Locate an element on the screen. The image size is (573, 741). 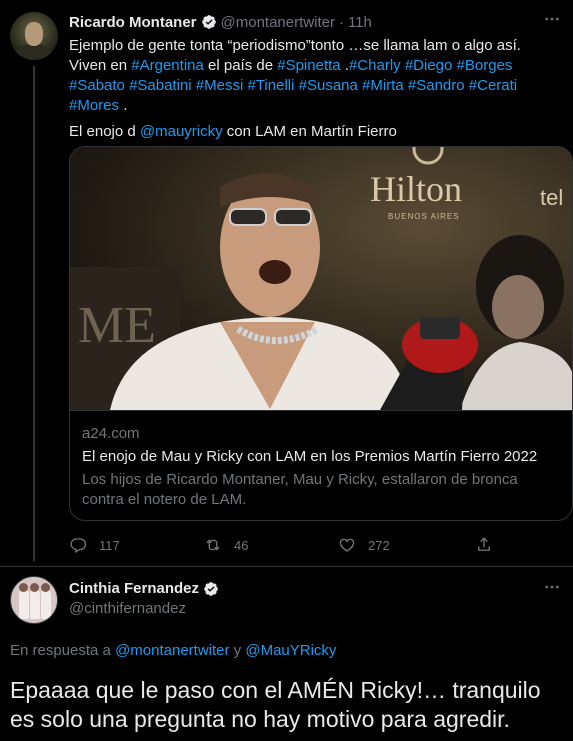
tweet-divider is located at coordinates (286, 566).